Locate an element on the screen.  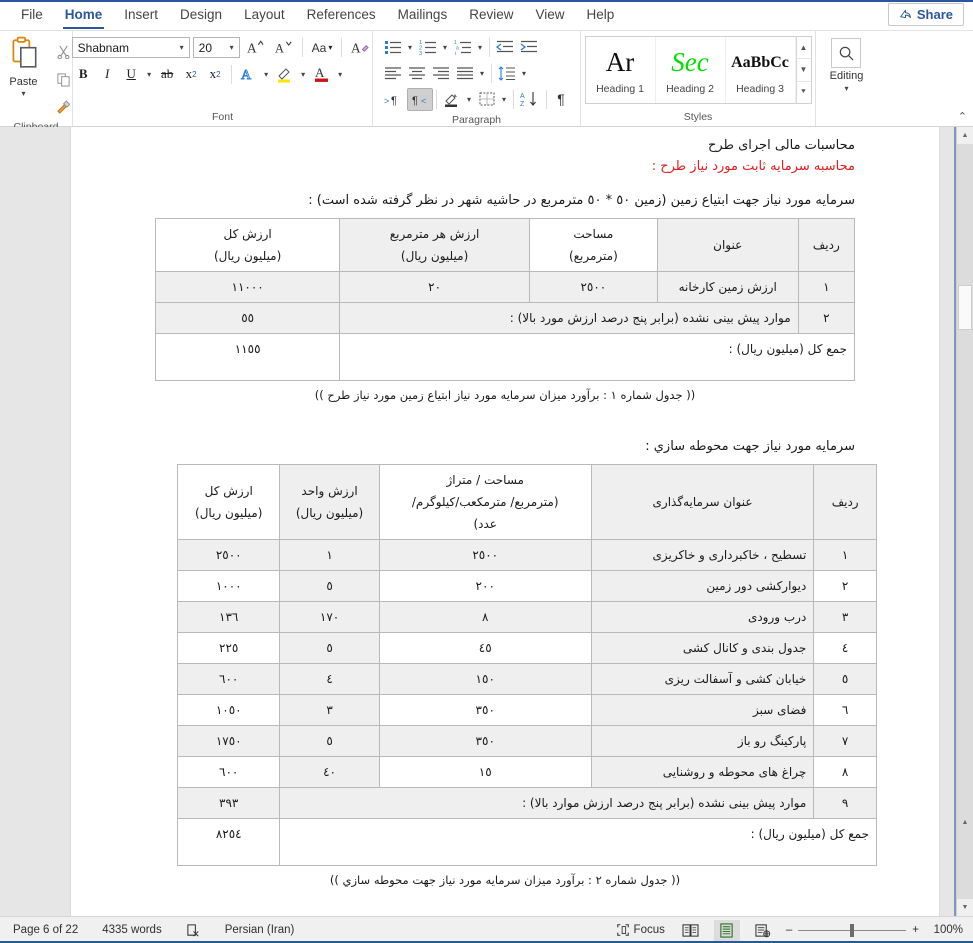
font-size-combo: 20 ▾ is located at coordinates (216, 47).